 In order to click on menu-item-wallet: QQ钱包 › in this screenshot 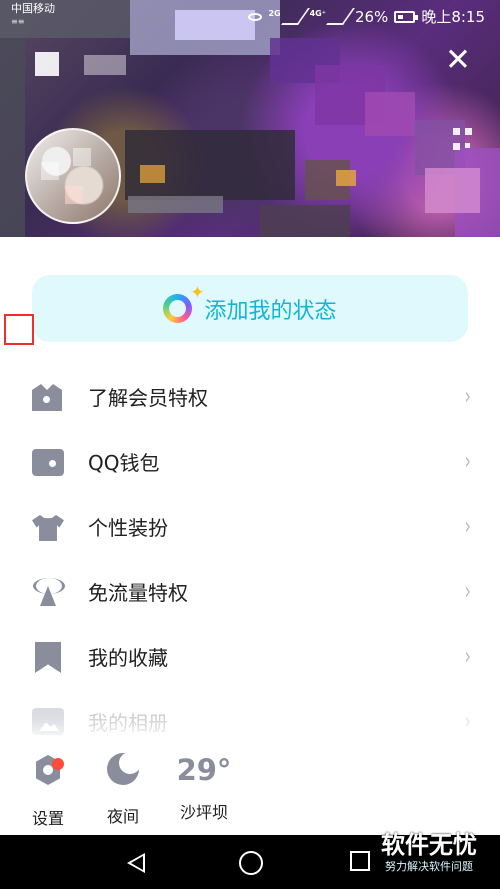, I will do `click(250, 461)`.